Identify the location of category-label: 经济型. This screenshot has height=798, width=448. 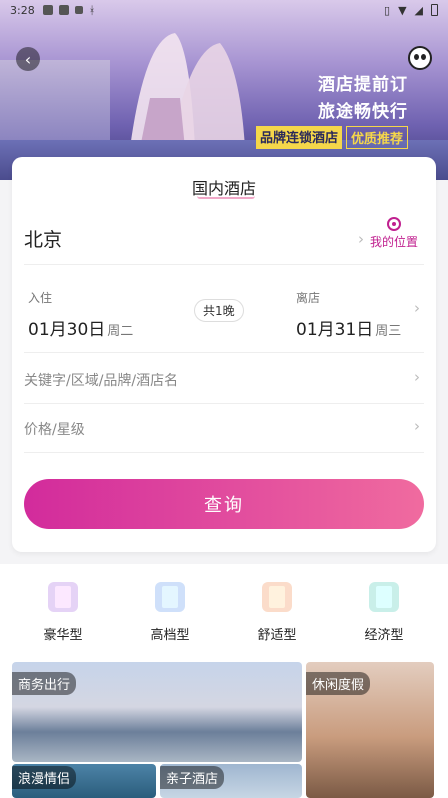
(384, 635).